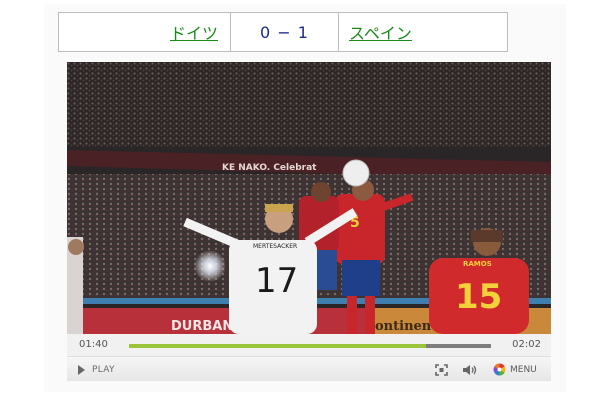  What do you see at coordinates (202, 326) in the screenshot?
I see `ad-board-left-text: DURBAN` at bounding box center [202, 326].